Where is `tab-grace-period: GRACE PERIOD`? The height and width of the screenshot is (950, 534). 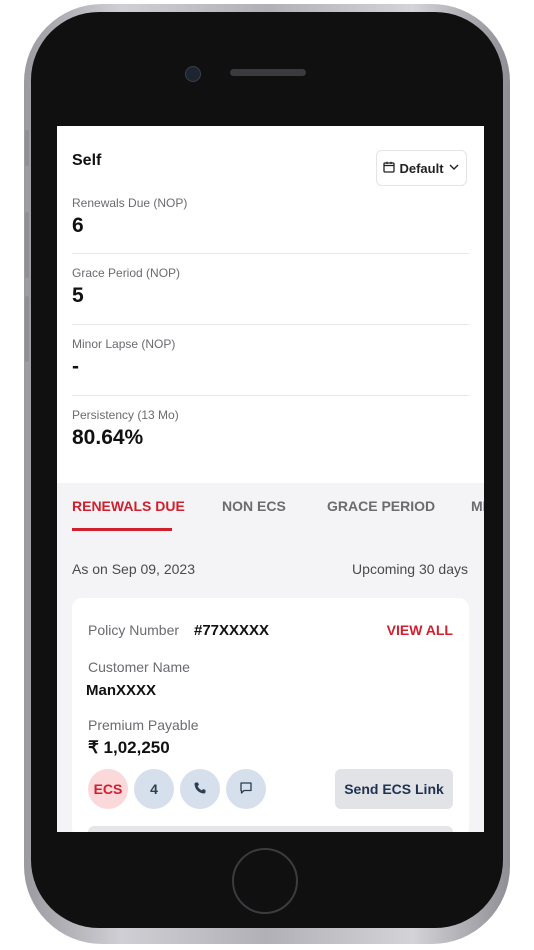 tab-grace-period: GRACE PERIOD is located at coordinates (381, 506).